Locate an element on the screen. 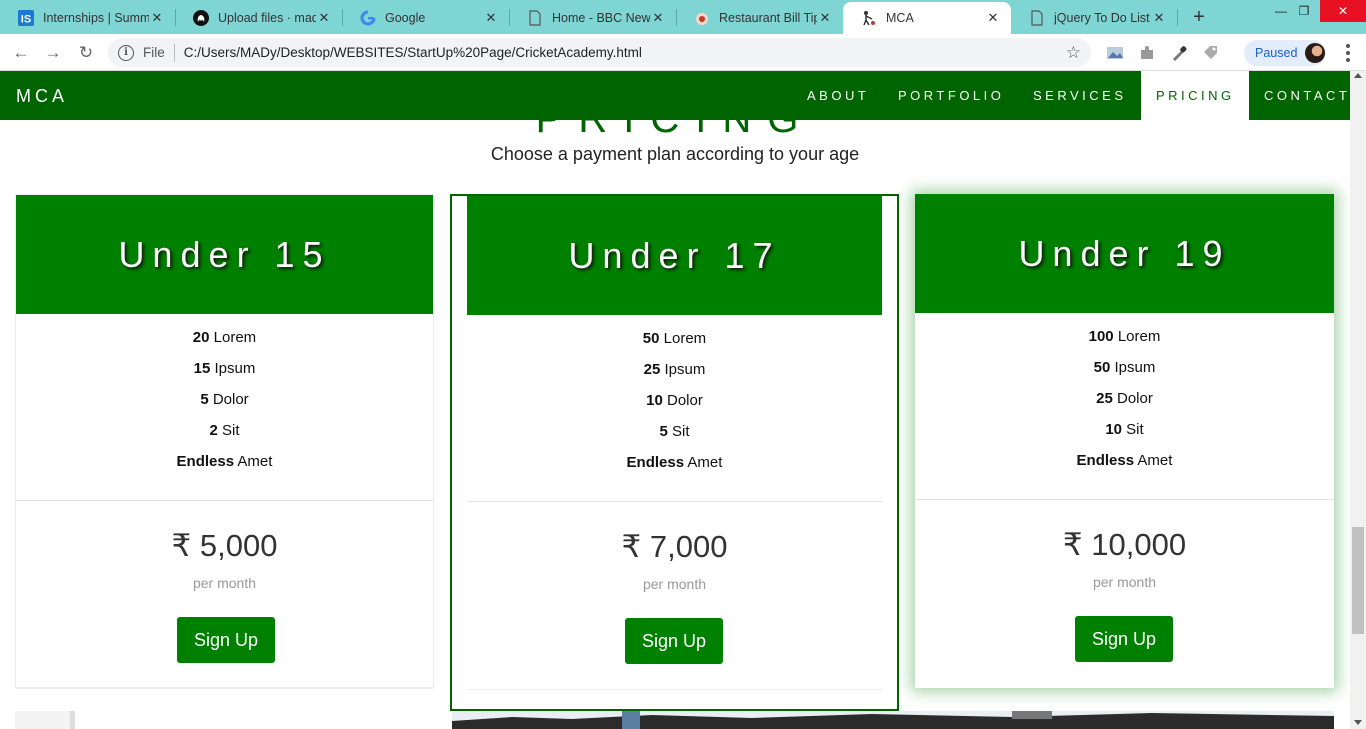 Image resolution: width=1366 pixels, height=729 pixels. feature-item: 10 Dolor is located at coordinates (674, 407).